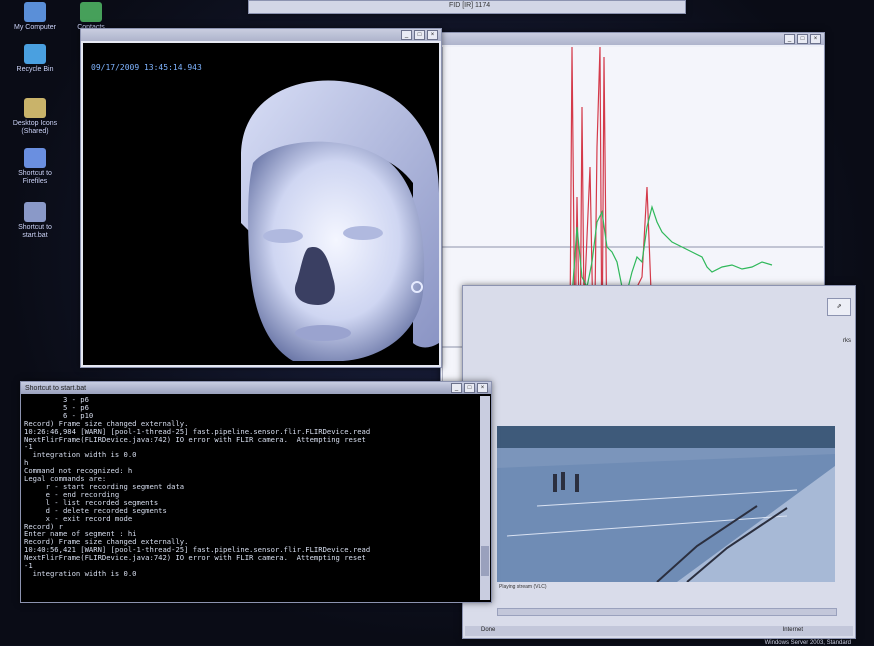  Describe the element at coordinates (256, 388) in the screenshot. I see `console-titlebar: Shortcut to start.bat _ □ ×` at that location.